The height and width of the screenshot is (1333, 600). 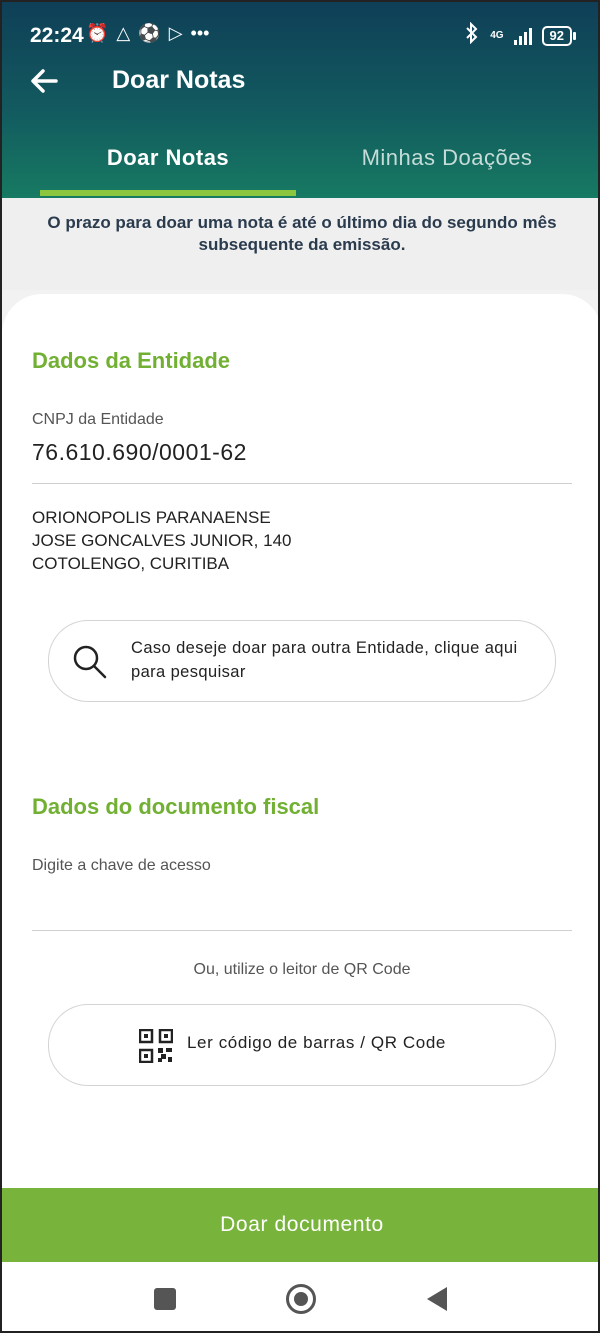 I want to click on bluetooth-icon, so click(x=472, y=35).